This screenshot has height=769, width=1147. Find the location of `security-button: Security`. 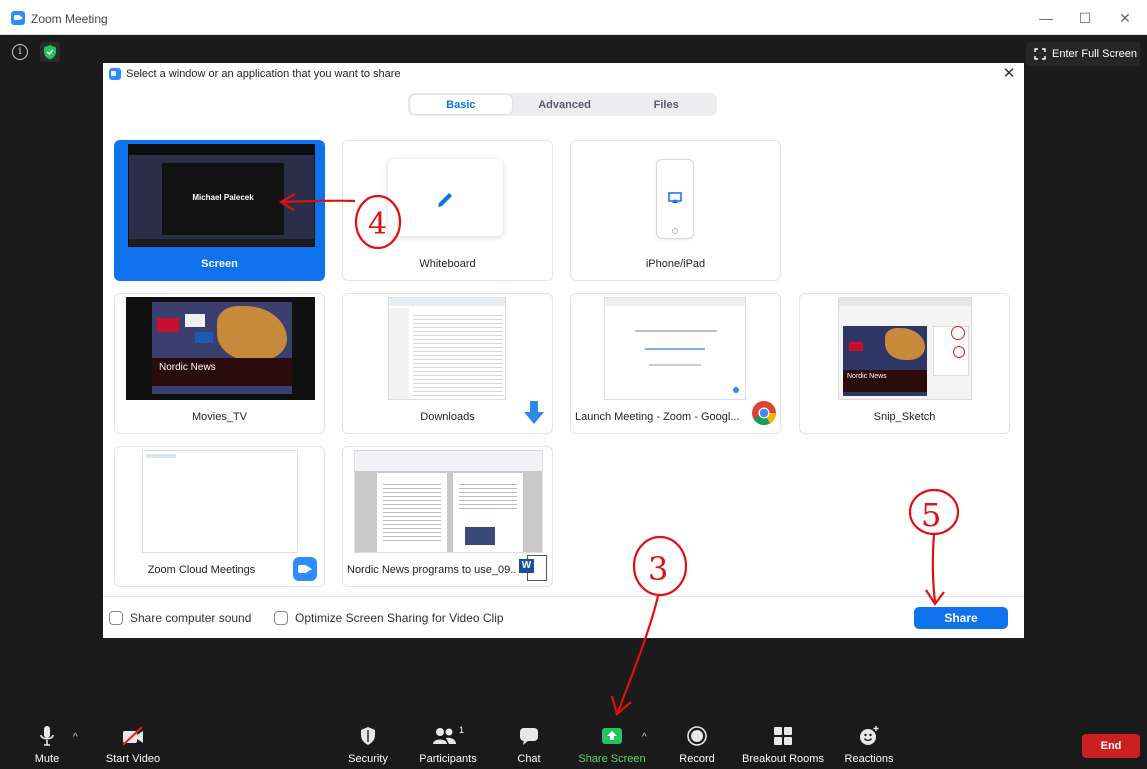

security-button: Security is located at coordinates (368, 743).